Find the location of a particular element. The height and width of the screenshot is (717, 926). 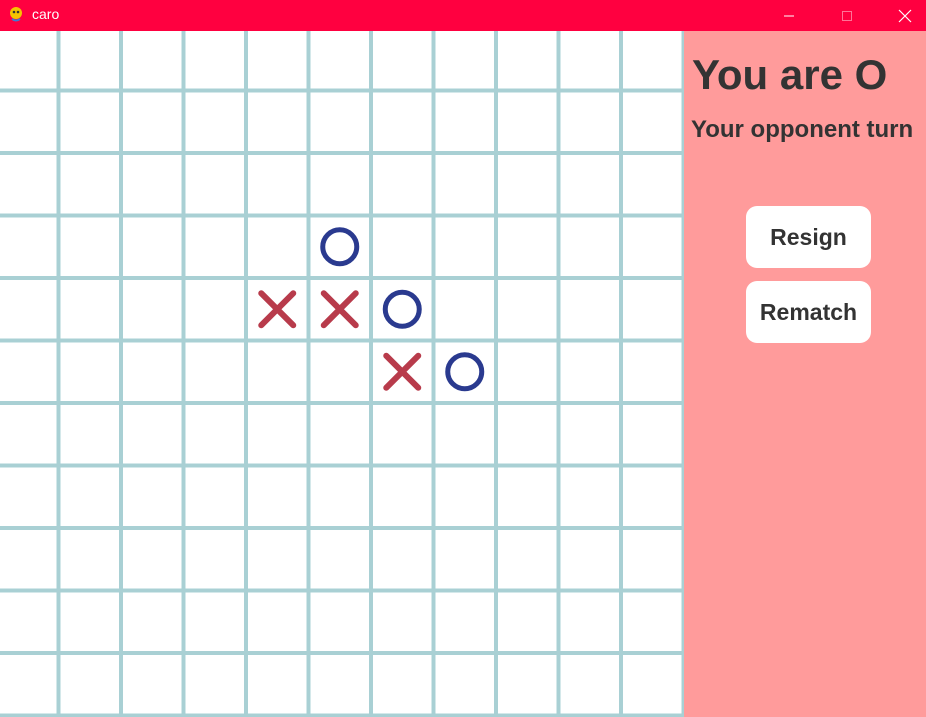

close-button is located at coordinates (901, 15).